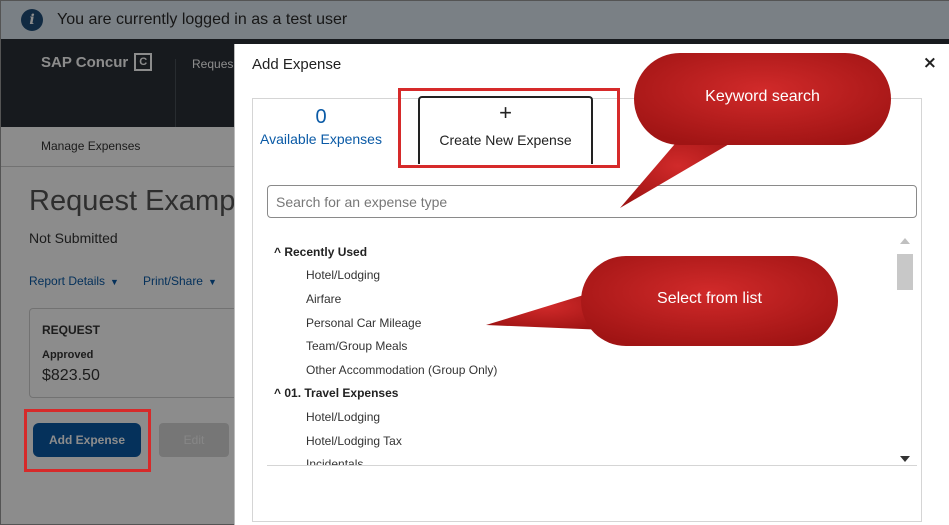 The image size is (949, 525). What do you see at coordinates (930, 63) in the screenshot?
I see `close-icon: ×` at bounding box center [930, 63].